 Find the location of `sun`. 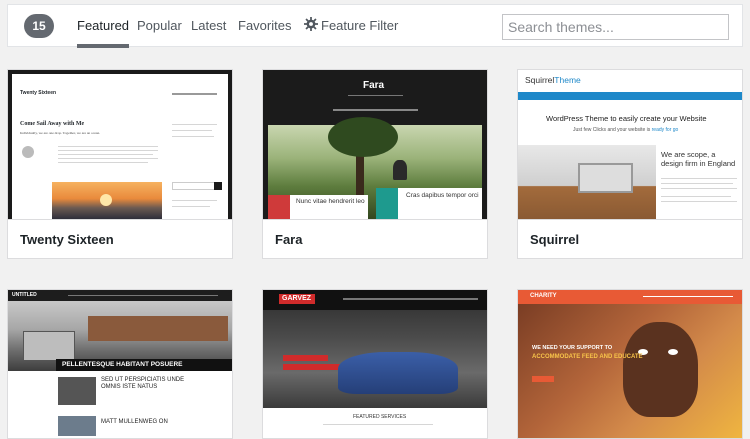

sun is located at coordinates (106, 200).